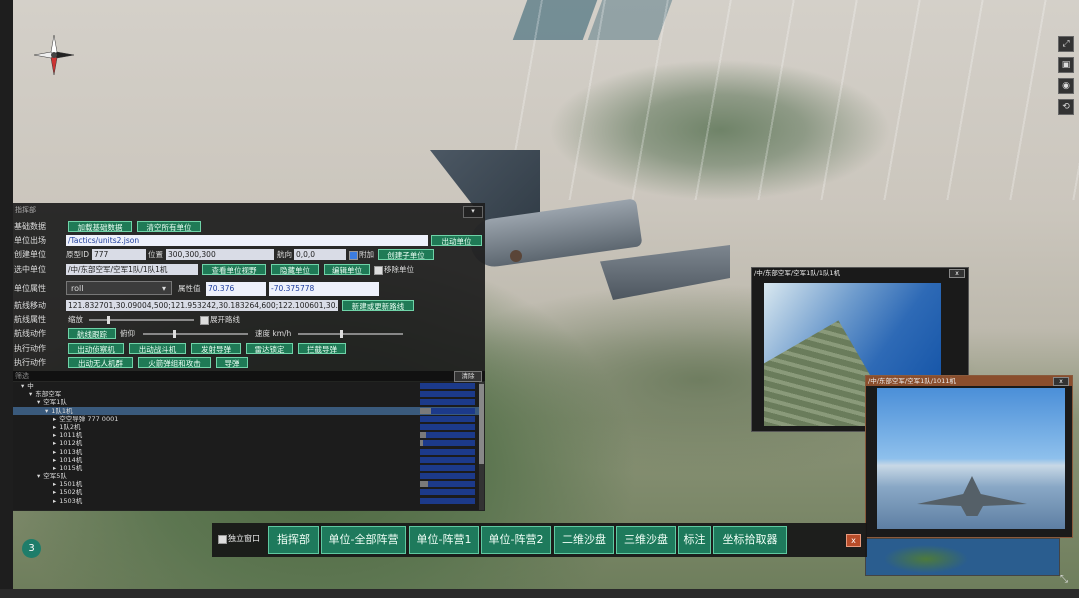 This screenshot has height=598, width=1079. What do you see at coordinates (204, 320) in the screenshot?
I see `flatten-route-checkbox` at bounding box center [204, 320].